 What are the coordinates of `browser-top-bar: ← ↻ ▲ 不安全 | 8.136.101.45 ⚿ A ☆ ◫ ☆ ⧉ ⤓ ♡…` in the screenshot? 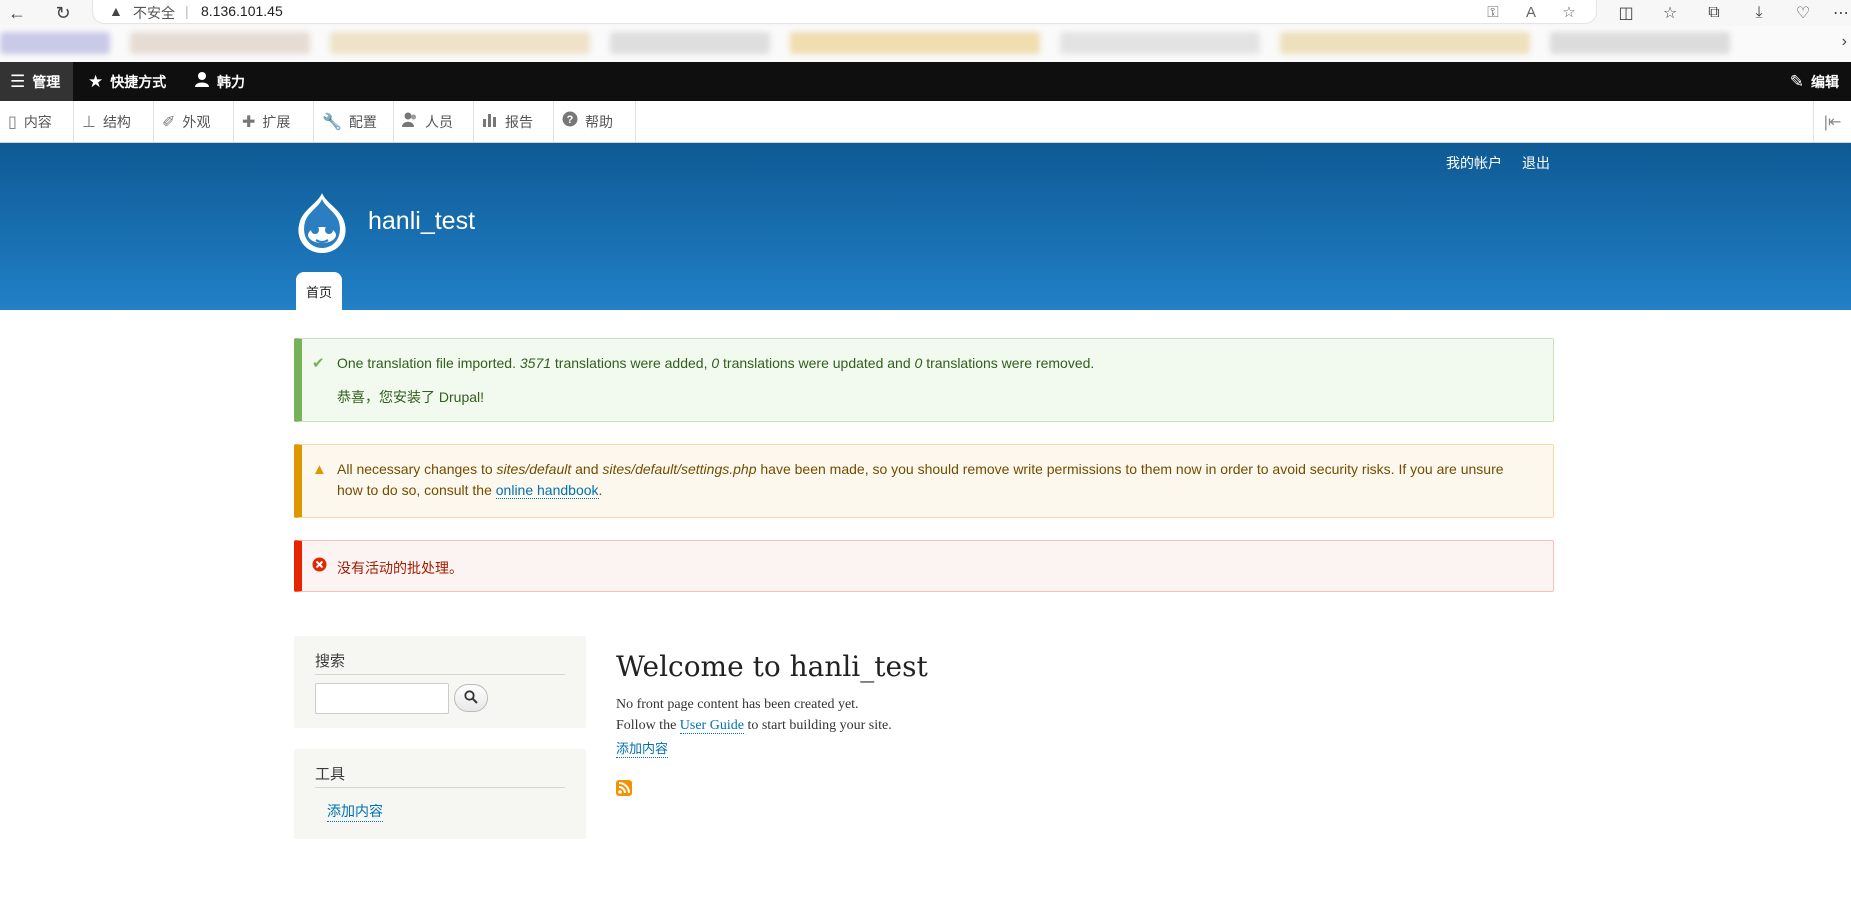 It's located at (925, 13).